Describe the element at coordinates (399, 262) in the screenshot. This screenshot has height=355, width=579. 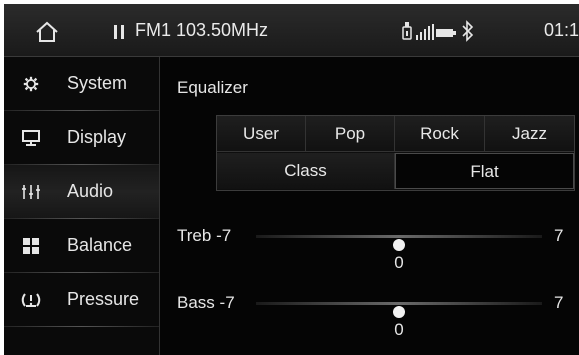
I see `treble-value: 0` at that location.